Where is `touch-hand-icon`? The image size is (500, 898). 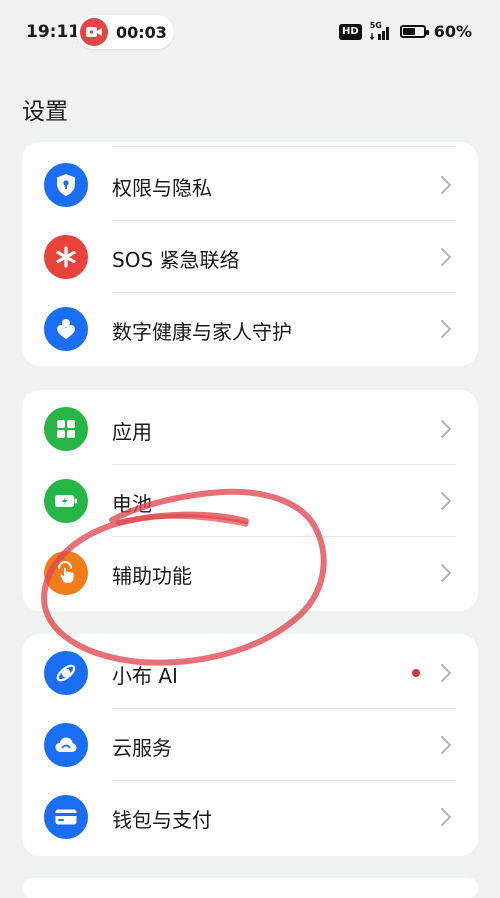 touch-hand-icon is located at coordinates (66, 573).